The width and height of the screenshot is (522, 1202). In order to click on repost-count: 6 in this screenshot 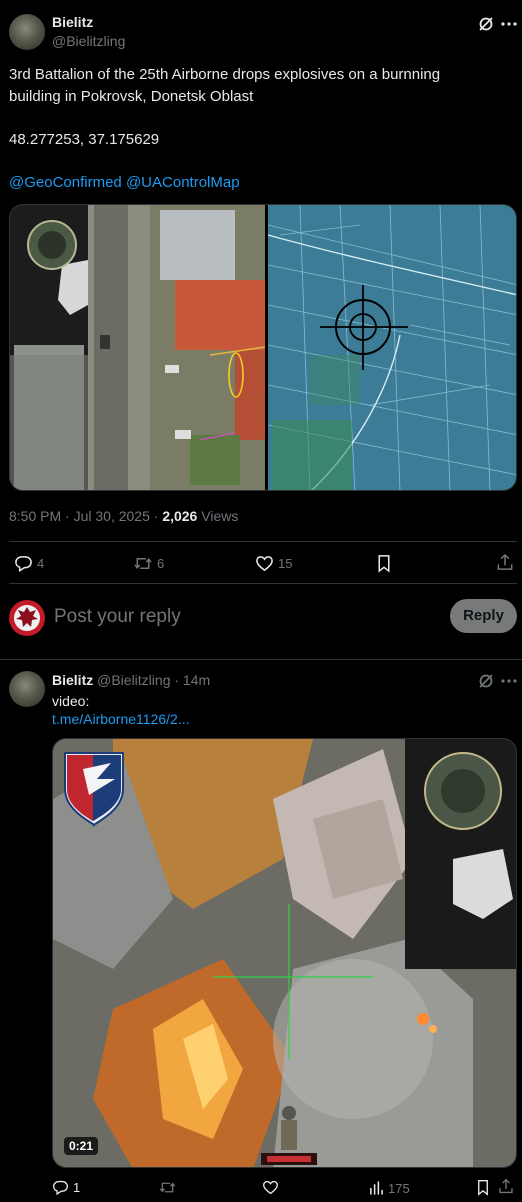, I will do `click(161, 563)`.